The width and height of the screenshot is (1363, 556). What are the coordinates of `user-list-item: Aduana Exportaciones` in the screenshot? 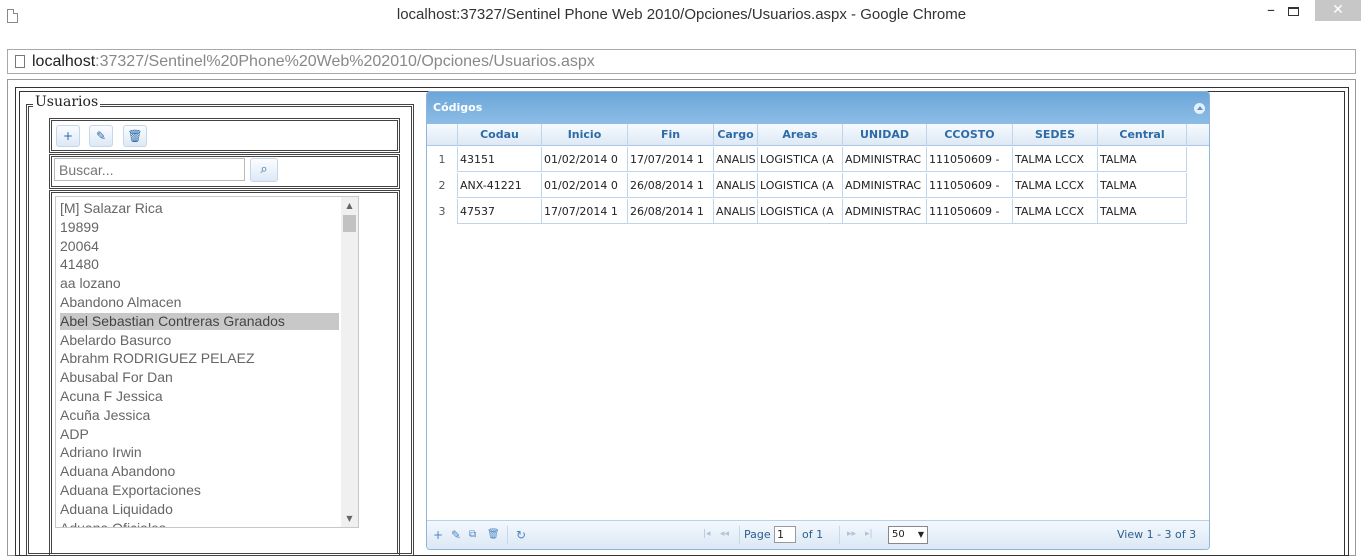 It's located at (199, 490).